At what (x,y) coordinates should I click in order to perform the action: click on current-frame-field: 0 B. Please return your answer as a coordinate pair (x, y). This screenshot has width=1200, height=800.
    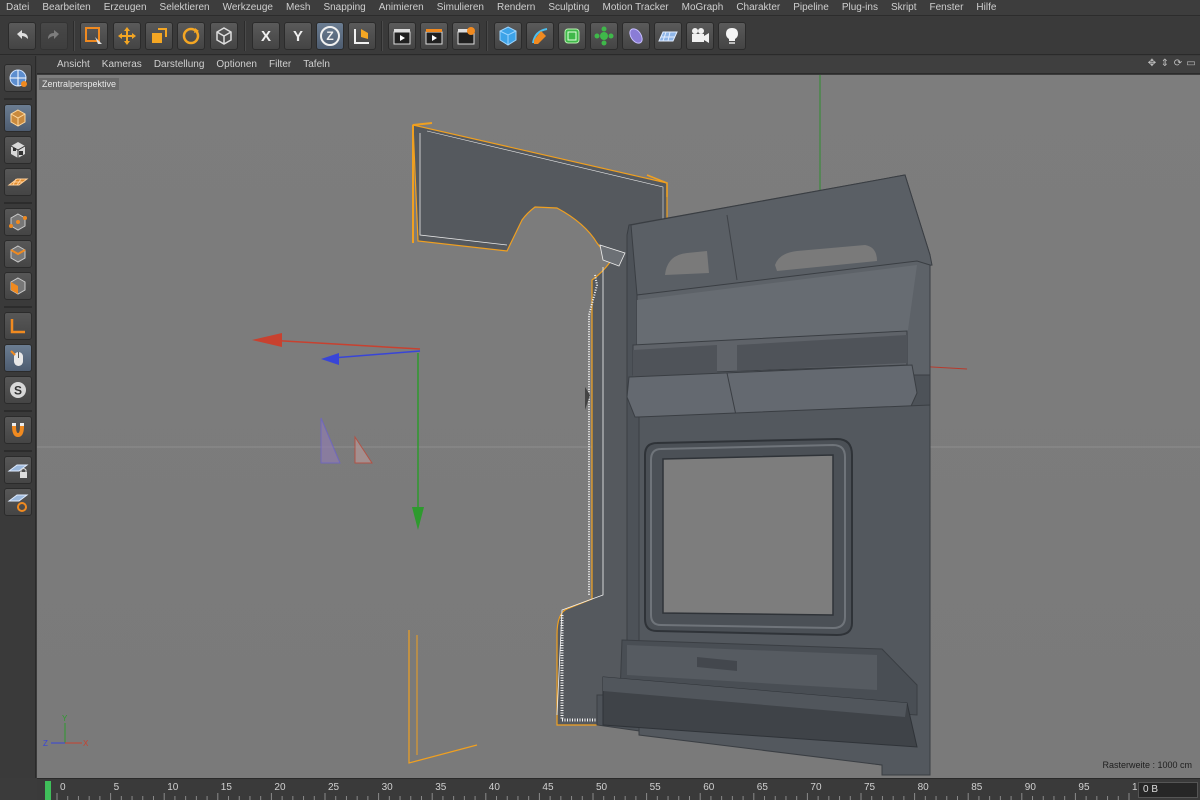
    Looking at the image, I should click on (1168, 790).